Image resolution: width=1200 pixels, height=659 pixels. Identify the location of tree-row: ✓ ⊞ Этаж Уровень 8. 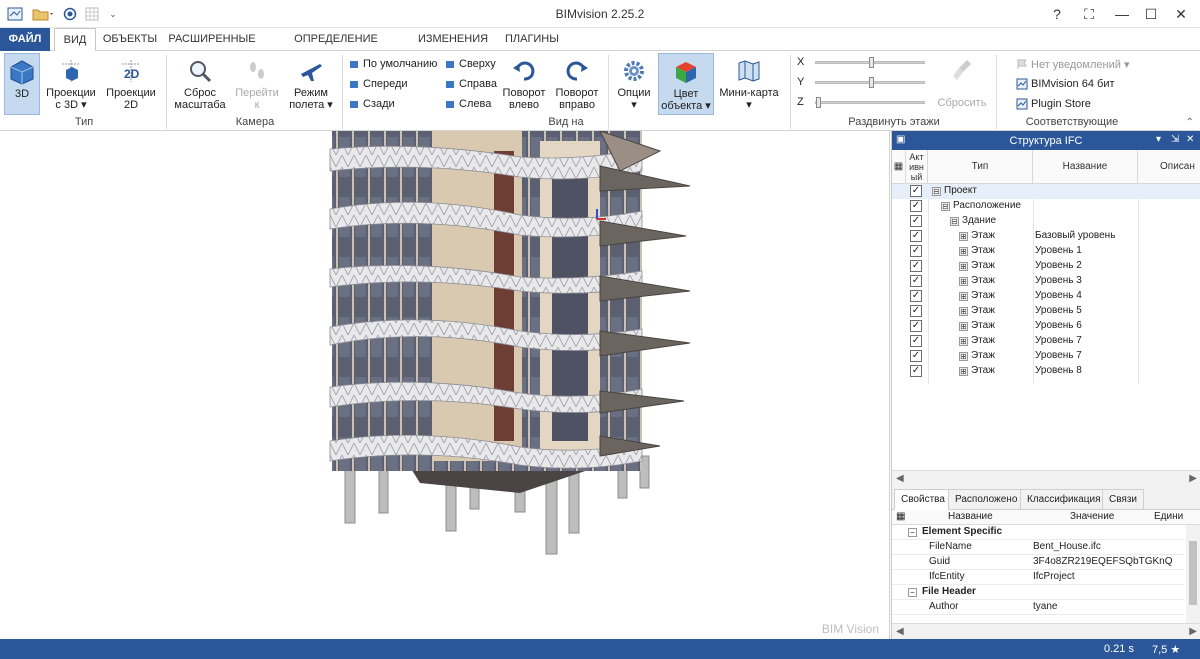
(1046, 371).